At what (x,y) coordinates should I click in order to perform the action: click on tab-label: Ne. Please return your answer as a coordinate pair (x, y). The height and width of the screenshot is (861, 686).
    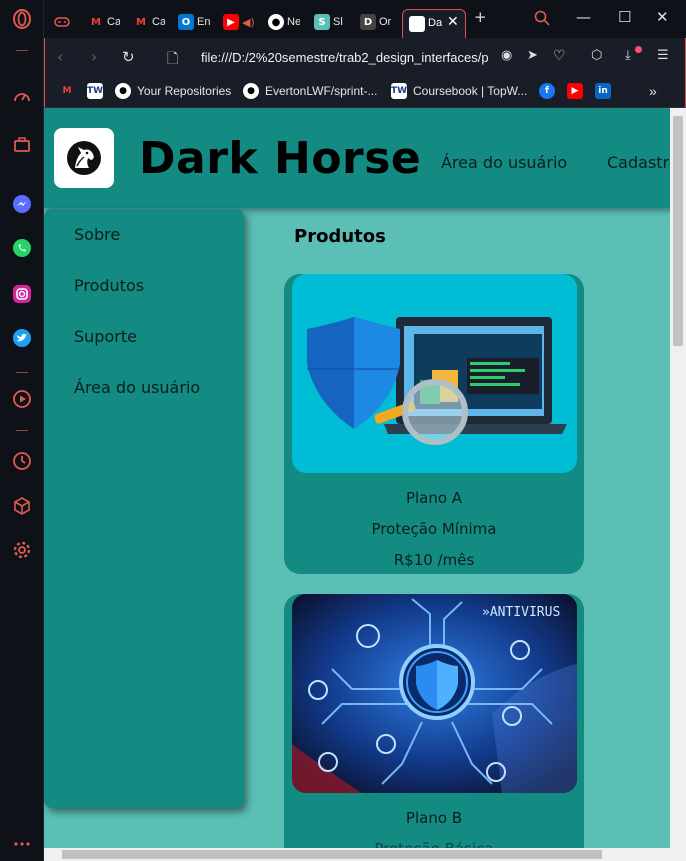
    Looking at the image, I should click on (293, 22).